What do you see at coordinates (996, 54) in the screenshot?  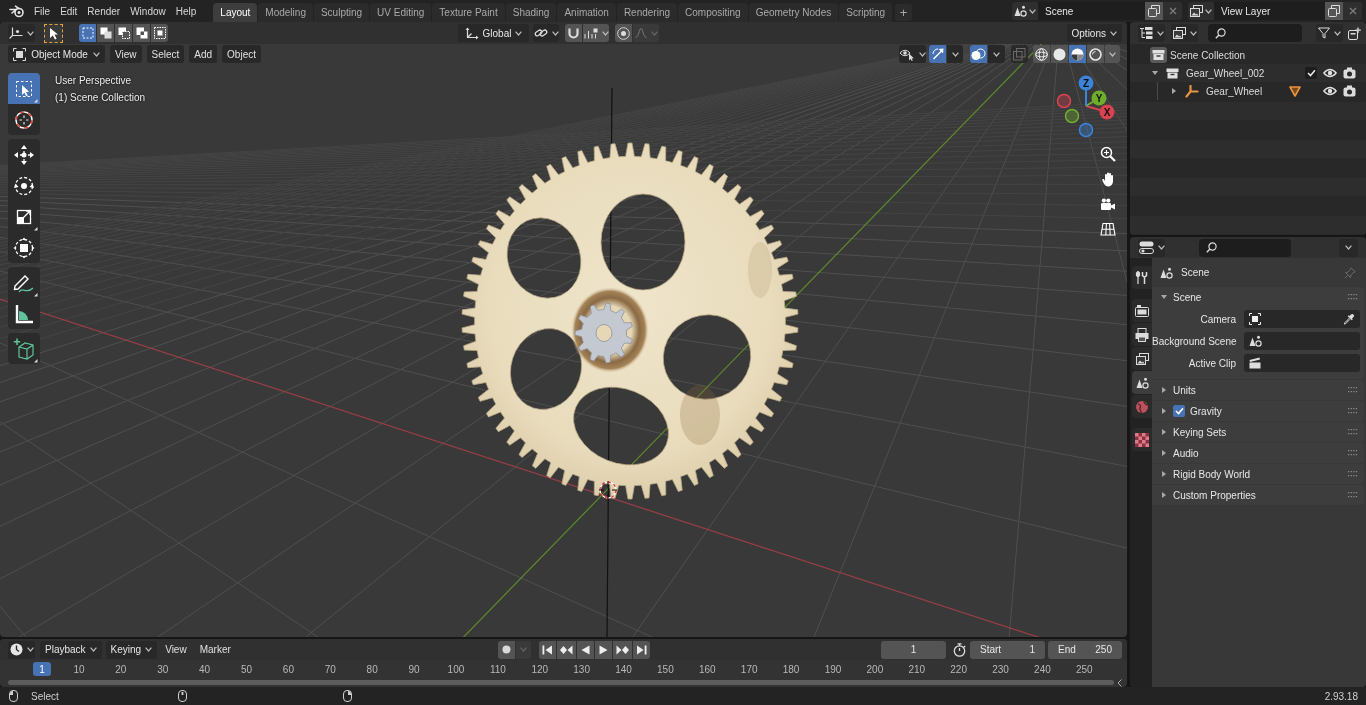 I see `overlay-dropdown` at bounding box center [996, 54].